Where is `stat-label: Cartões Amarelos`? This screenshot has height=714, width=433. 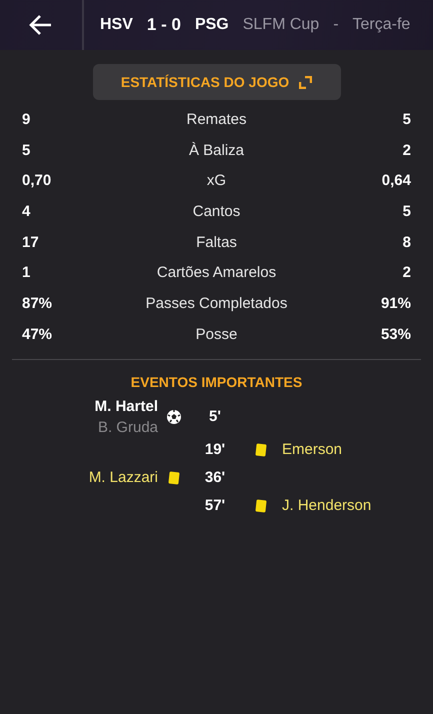
stat-label: Cartões Amarelos is located at coordinates (217, 273).